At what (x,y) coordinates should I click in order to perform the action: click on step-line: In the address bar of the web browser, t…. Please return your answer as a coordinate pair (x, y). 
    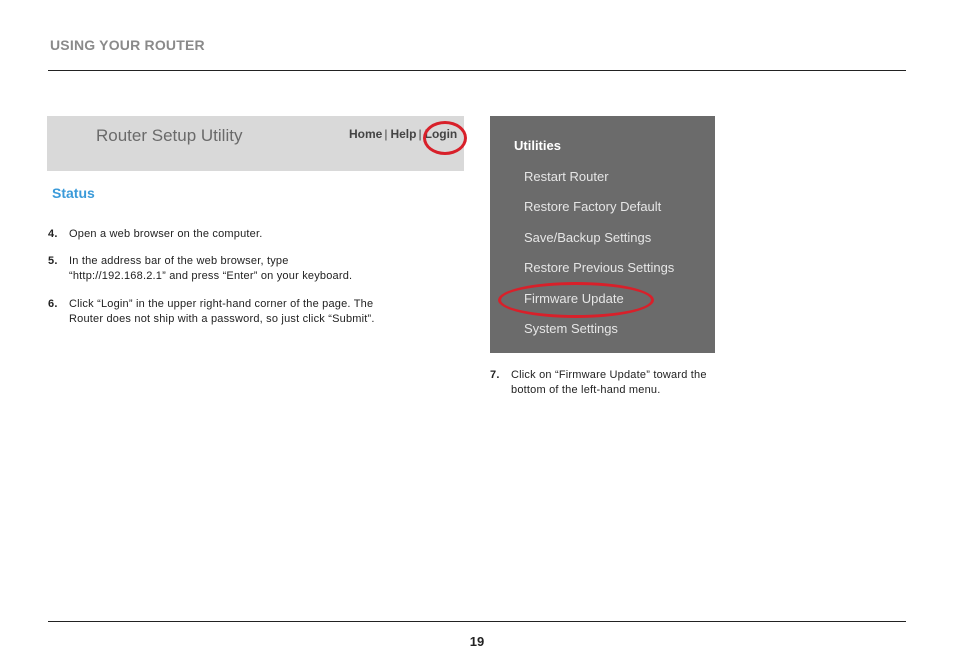
    Looking at the image, I should click on (179, 261).